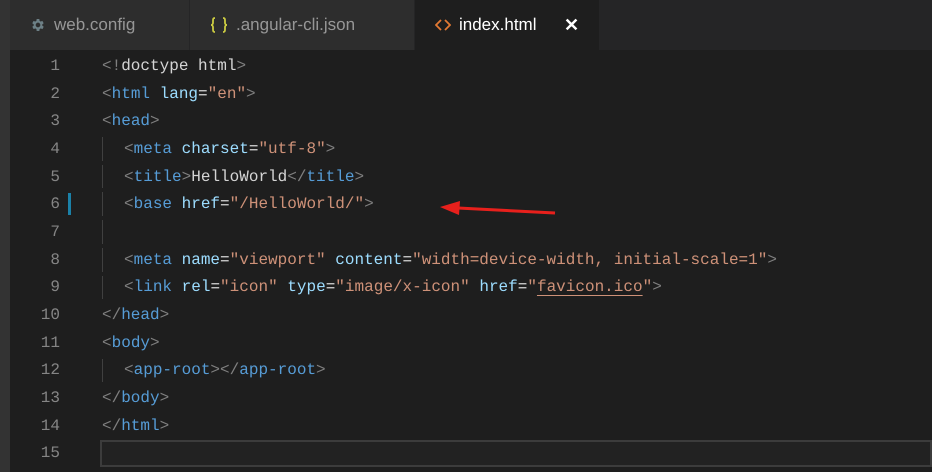 This screenshot has width=932, height=472. Describe the element at coordinates (54, 121) in the screenshot. I see `line-number: 3` at that location.